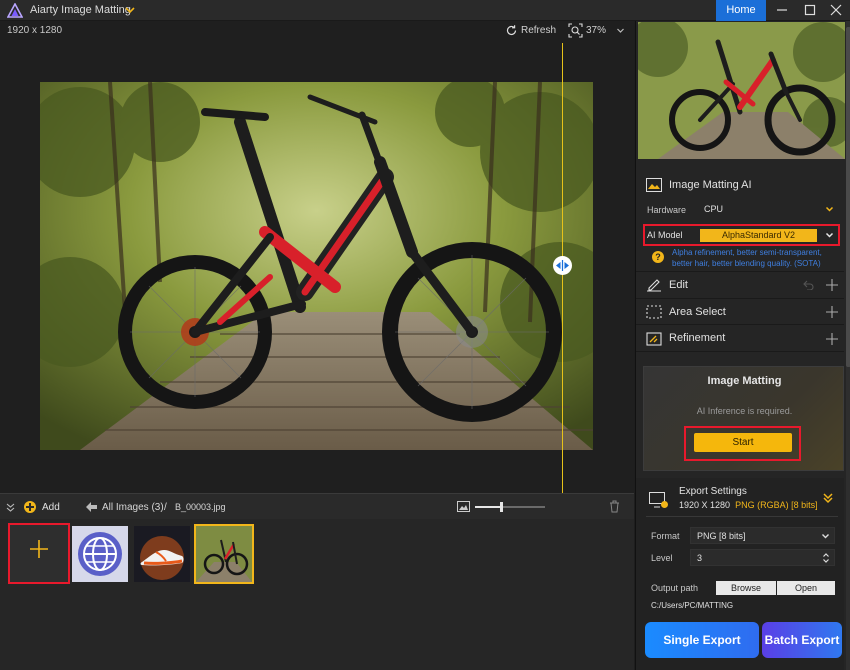  I want to click on single-export-button: Single Export, so click(702, 640).